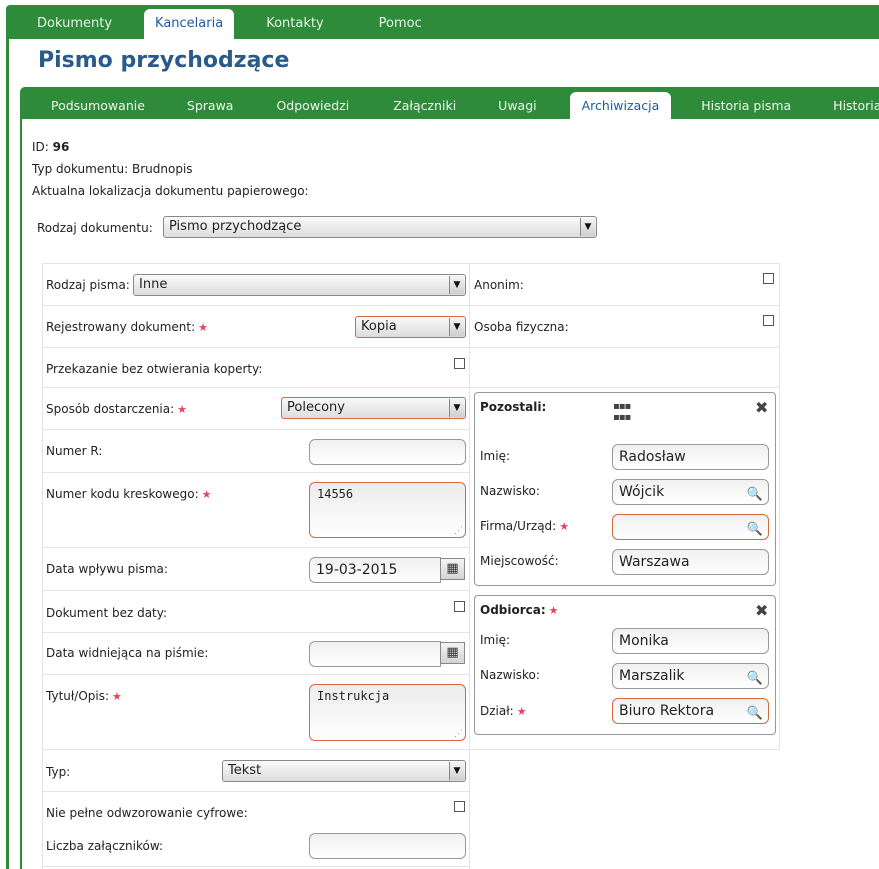  What do you see at coordinates (121, 327) in the screenshot?
I see `rejestrowany-label-text: Rejestrowany dokument:` at bounding box center [121, 327].